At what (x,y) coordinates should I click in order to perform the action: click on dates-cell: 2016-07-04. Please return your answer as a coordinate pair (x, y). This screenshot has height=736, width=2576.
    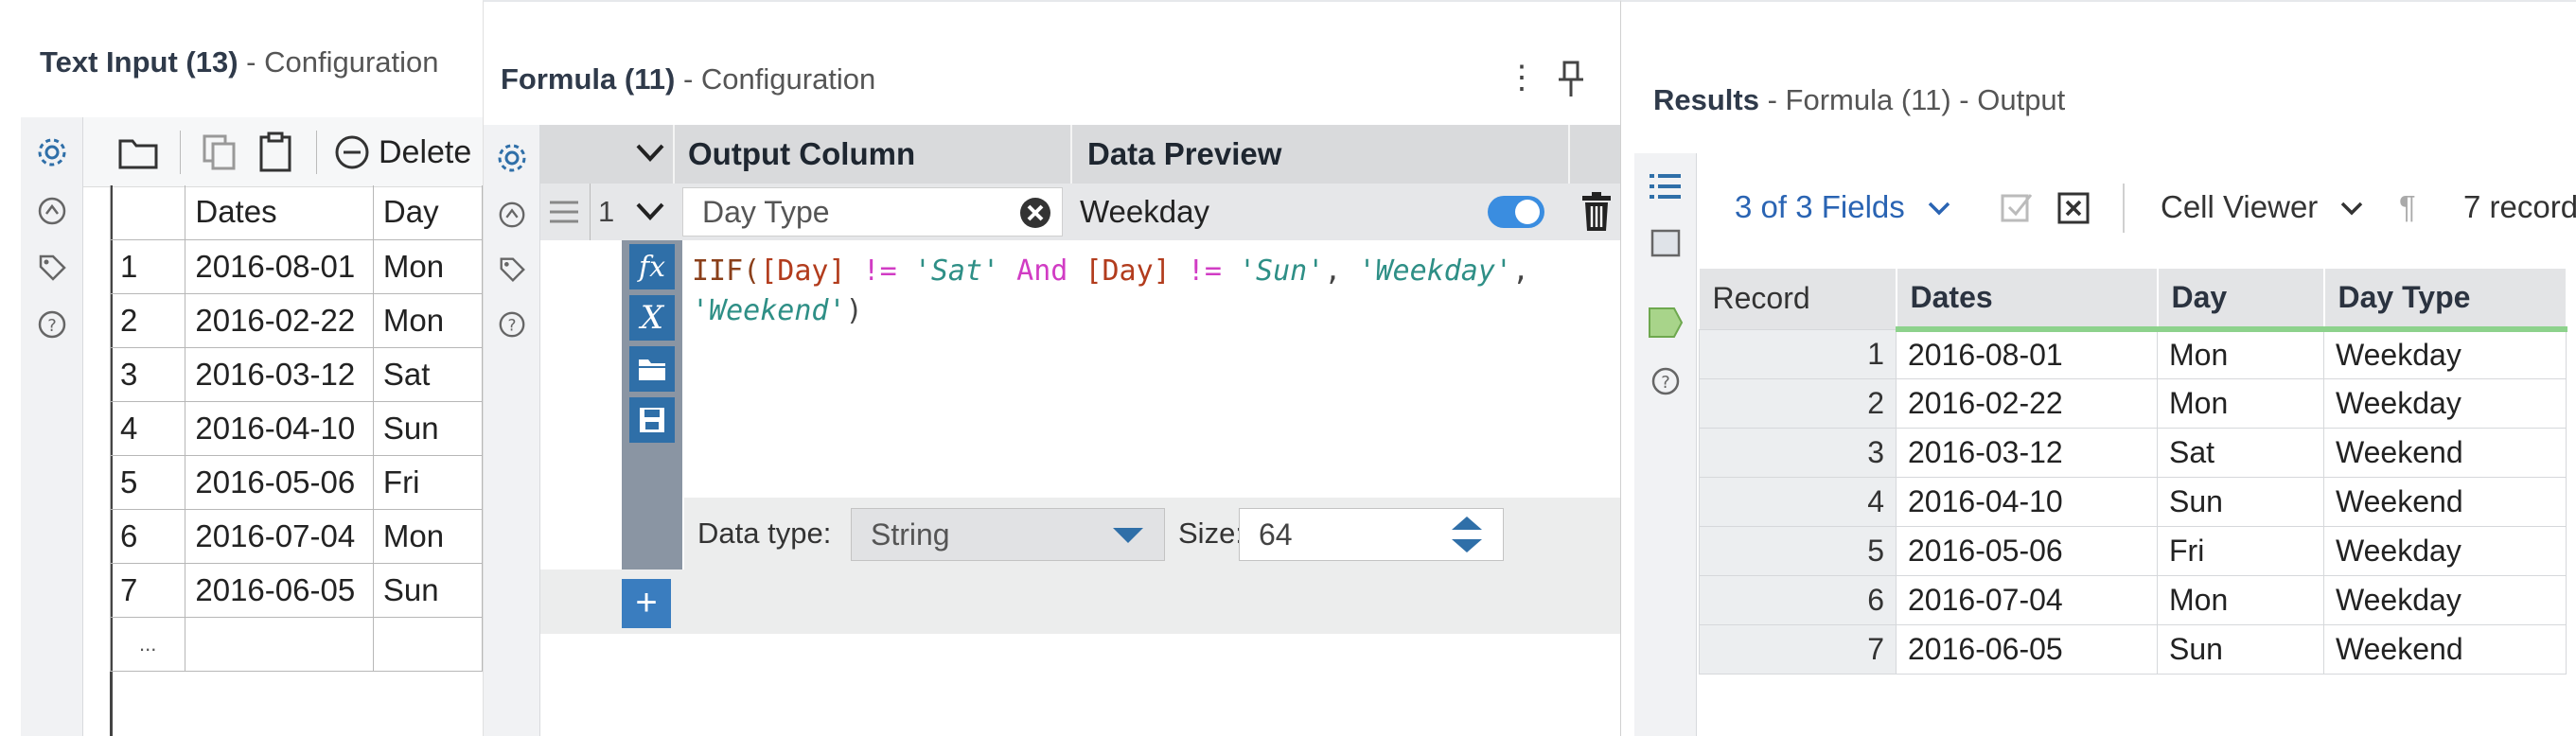
    Looking at the image, I should click on (2027, 599).